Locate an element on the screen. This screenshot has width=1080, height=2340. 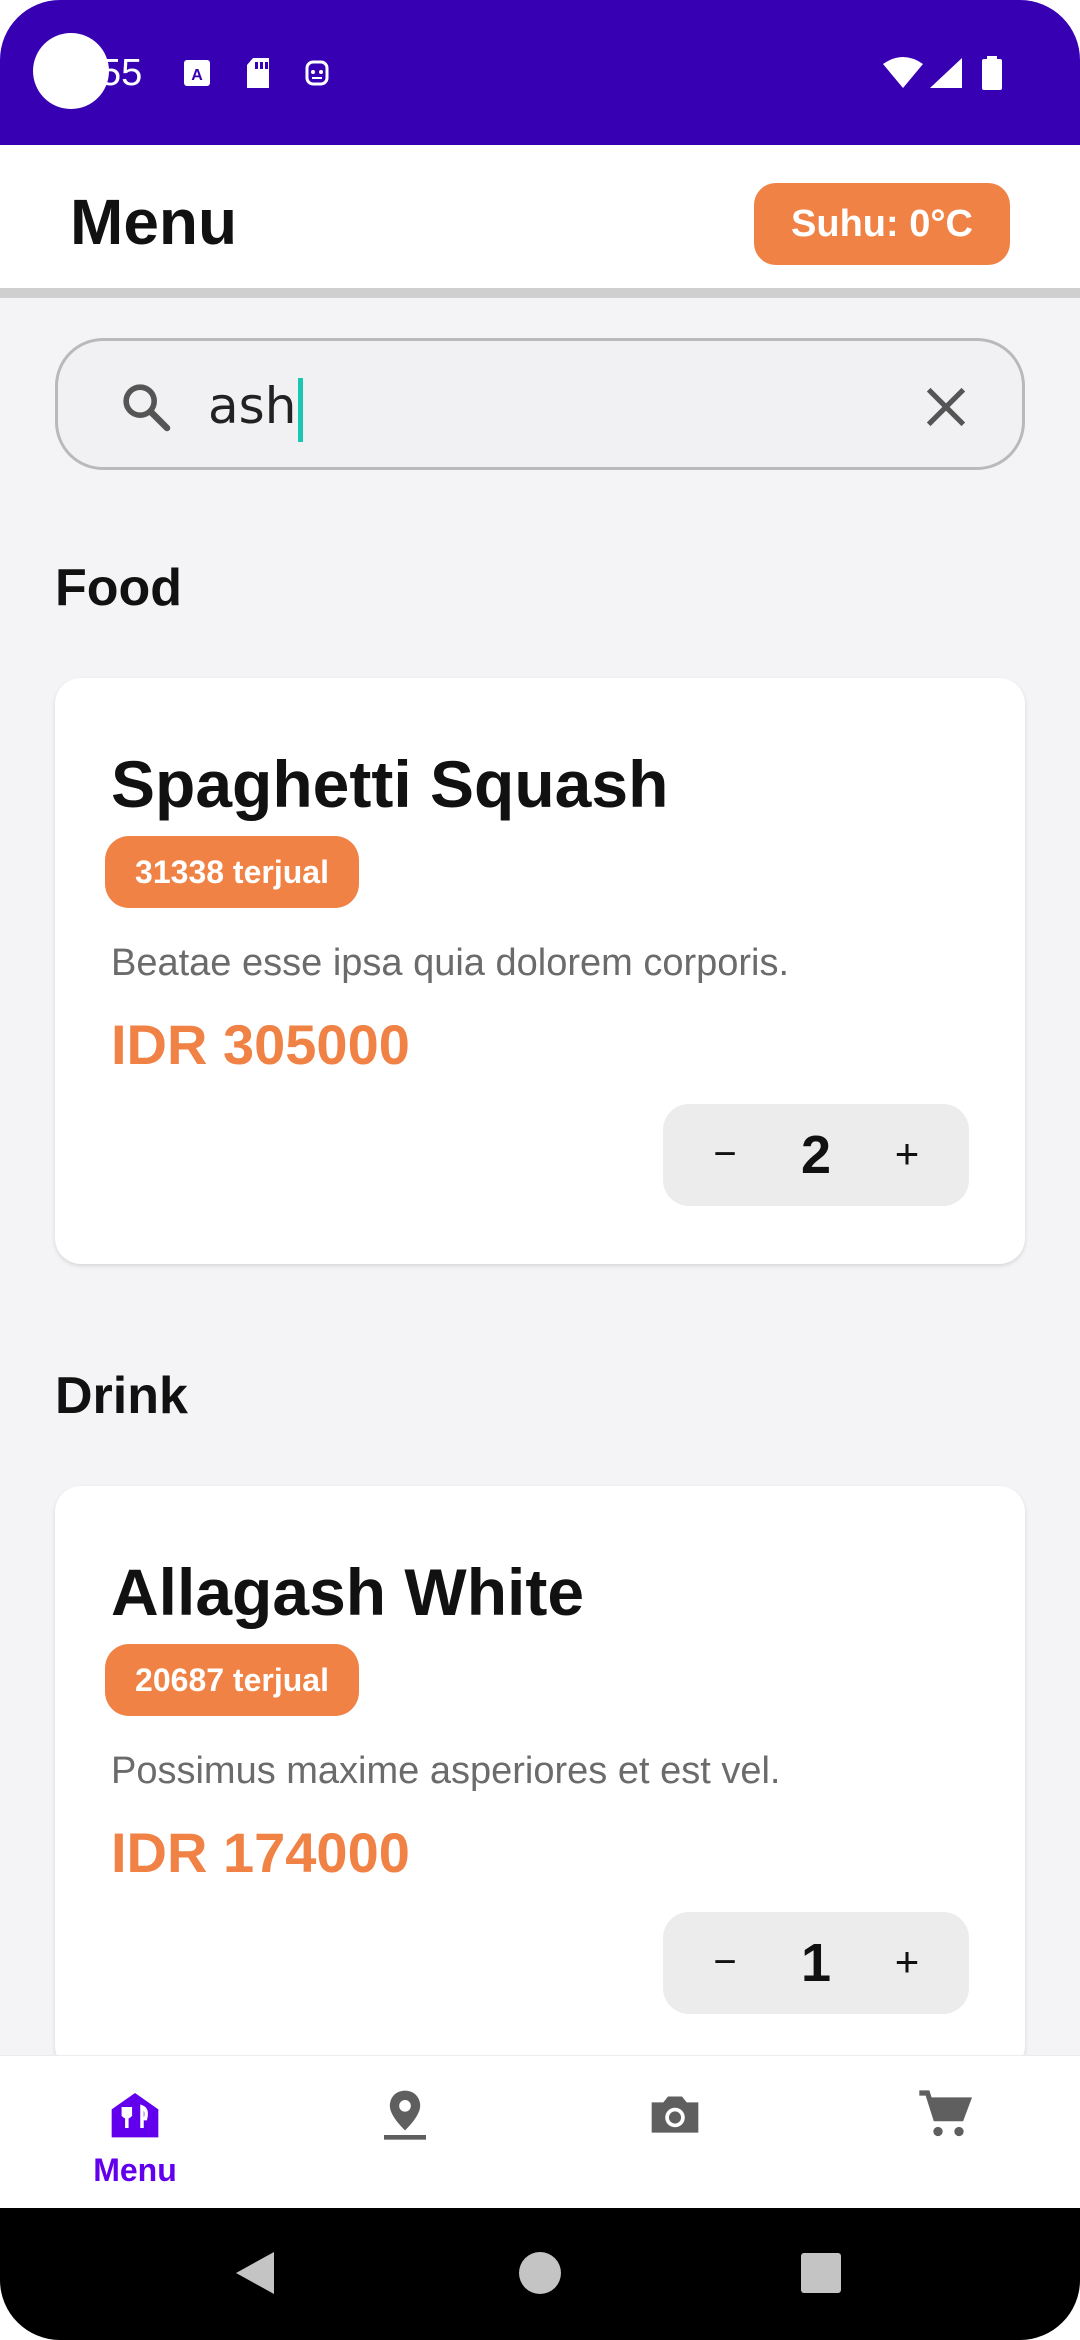
keyboard-notification-icon: A is located at coordinates (197, 73).